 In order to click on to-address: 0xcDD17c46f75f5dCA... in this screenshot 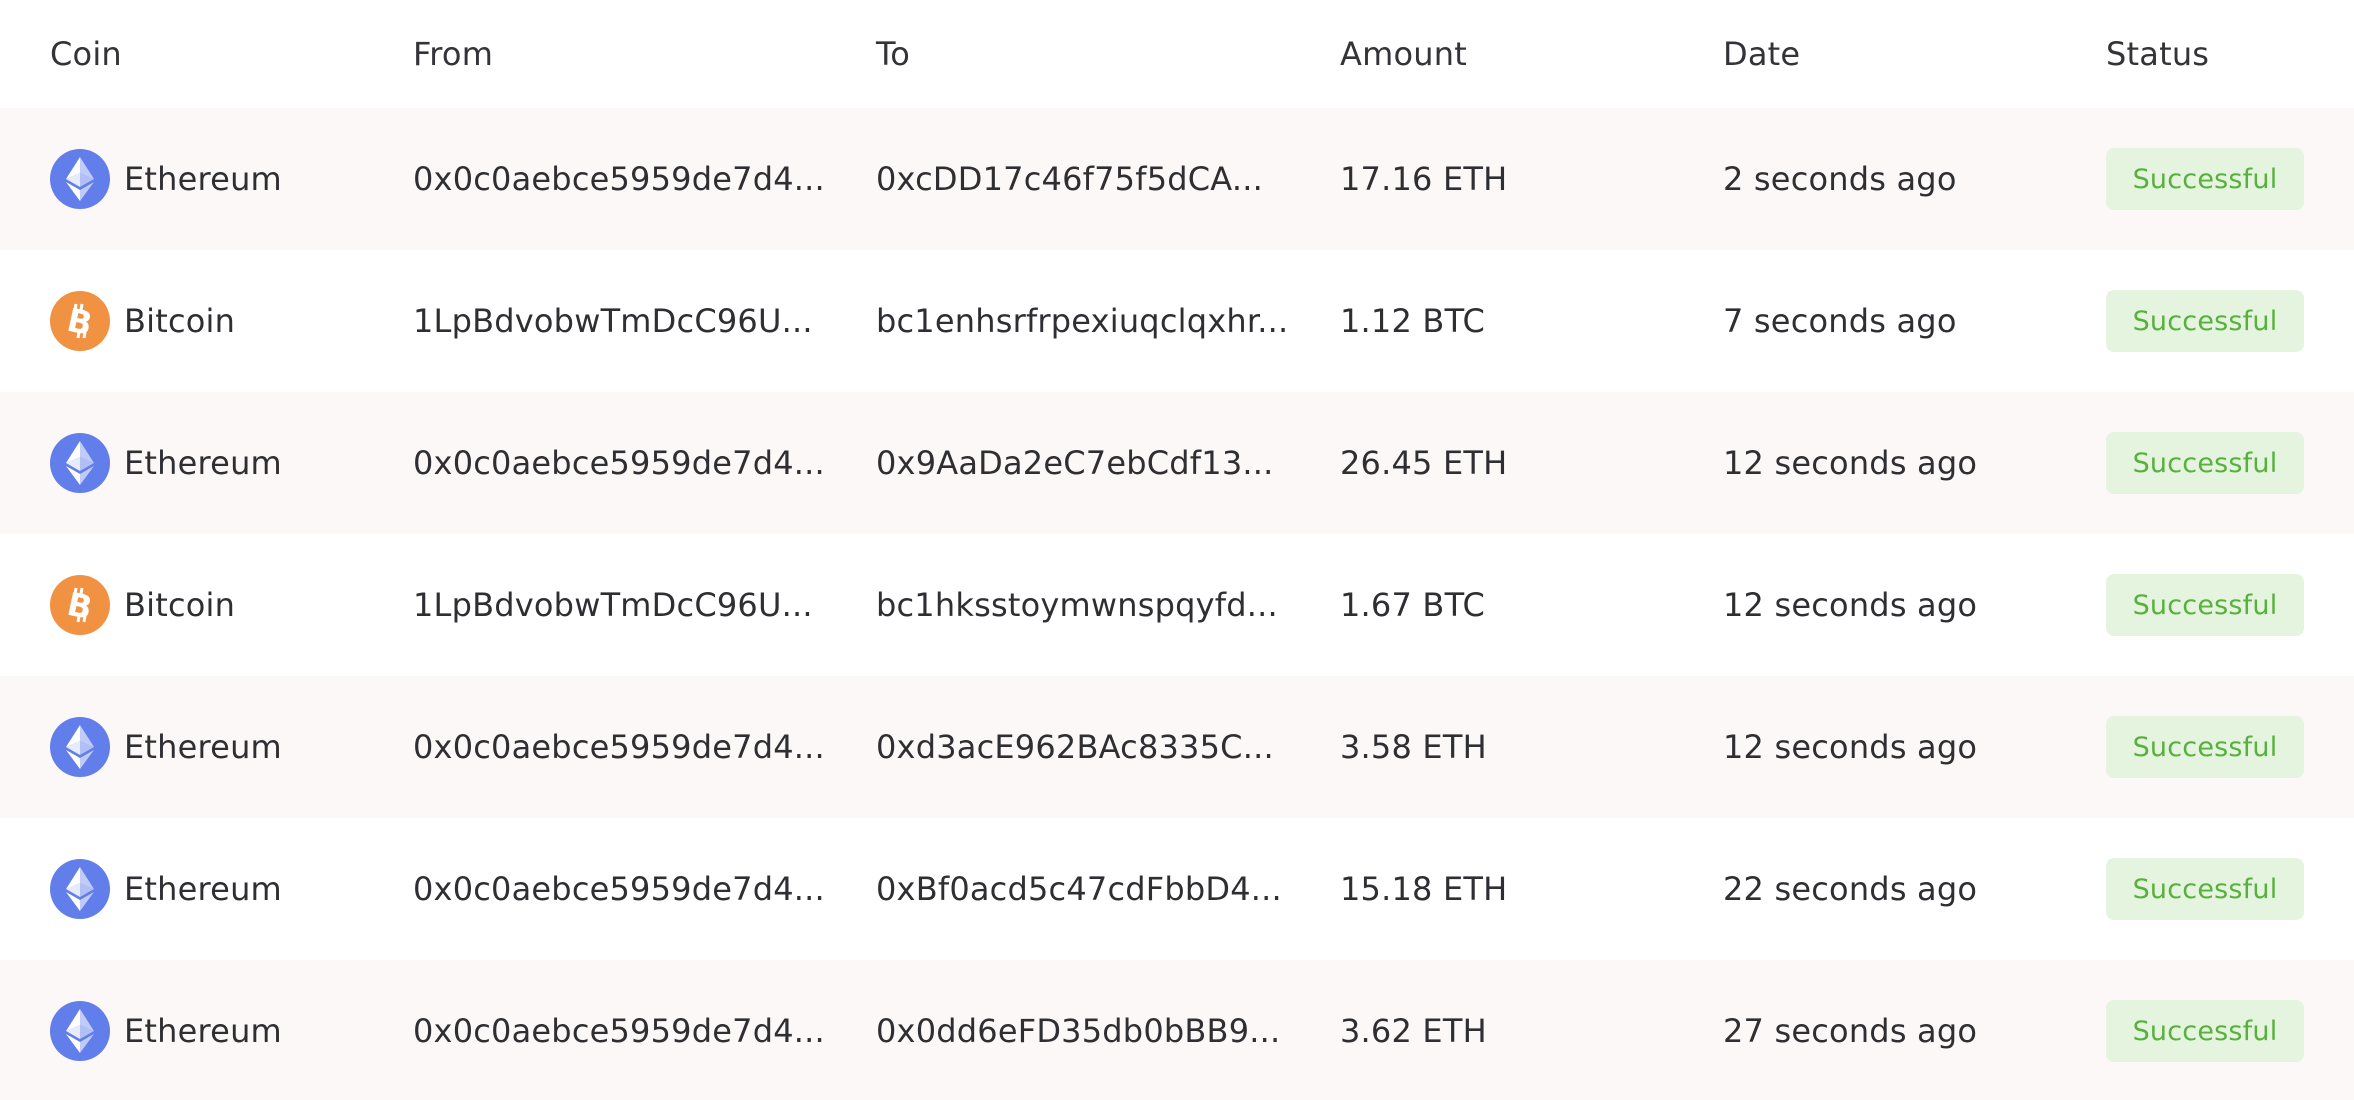, I will do `click(1069, 179)`.